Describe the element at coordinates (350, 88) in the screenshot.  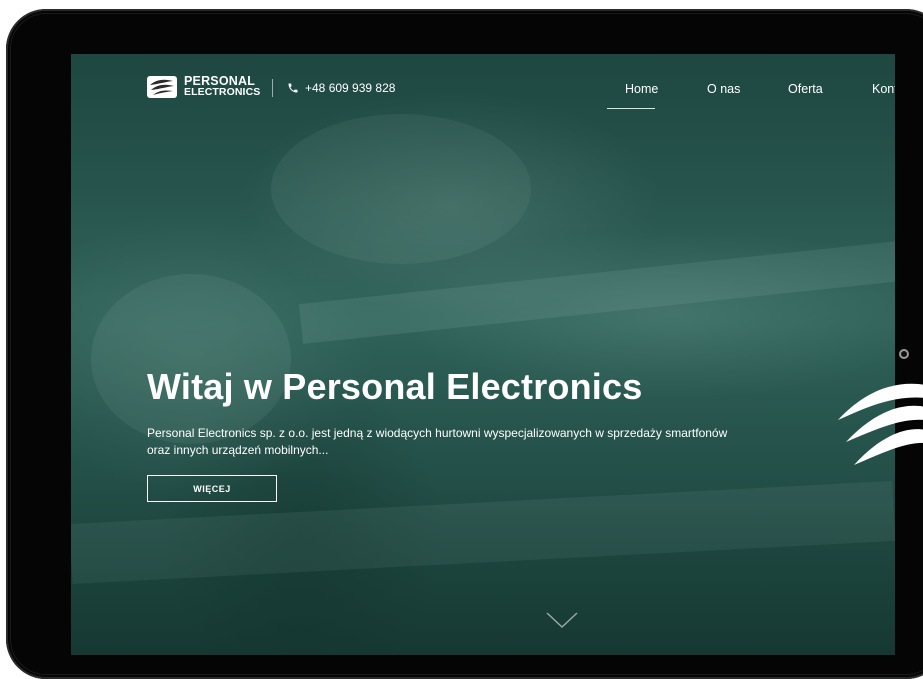
I see `phone-number: +48 609 939 828` at that location.